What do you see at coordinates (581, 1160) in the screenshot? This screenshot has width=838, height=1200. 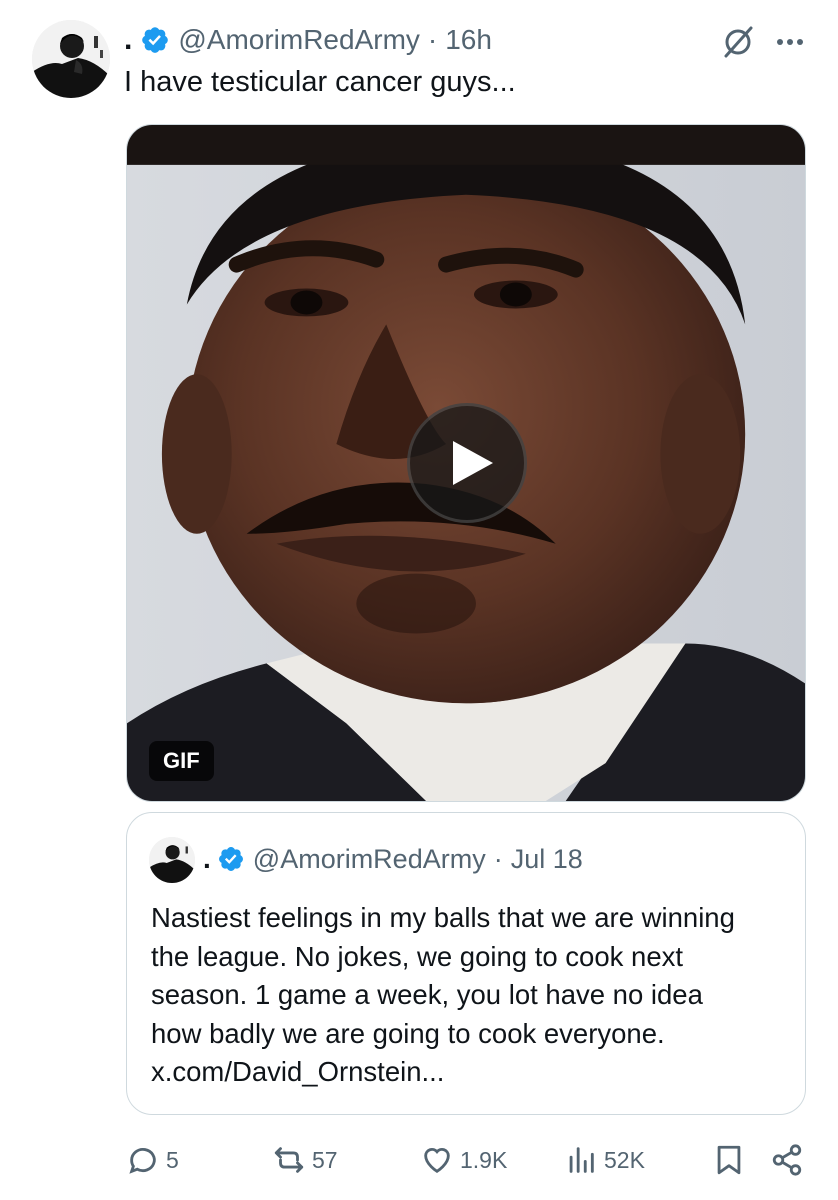 I see `views-icon` at bounding box center [581, 1160].